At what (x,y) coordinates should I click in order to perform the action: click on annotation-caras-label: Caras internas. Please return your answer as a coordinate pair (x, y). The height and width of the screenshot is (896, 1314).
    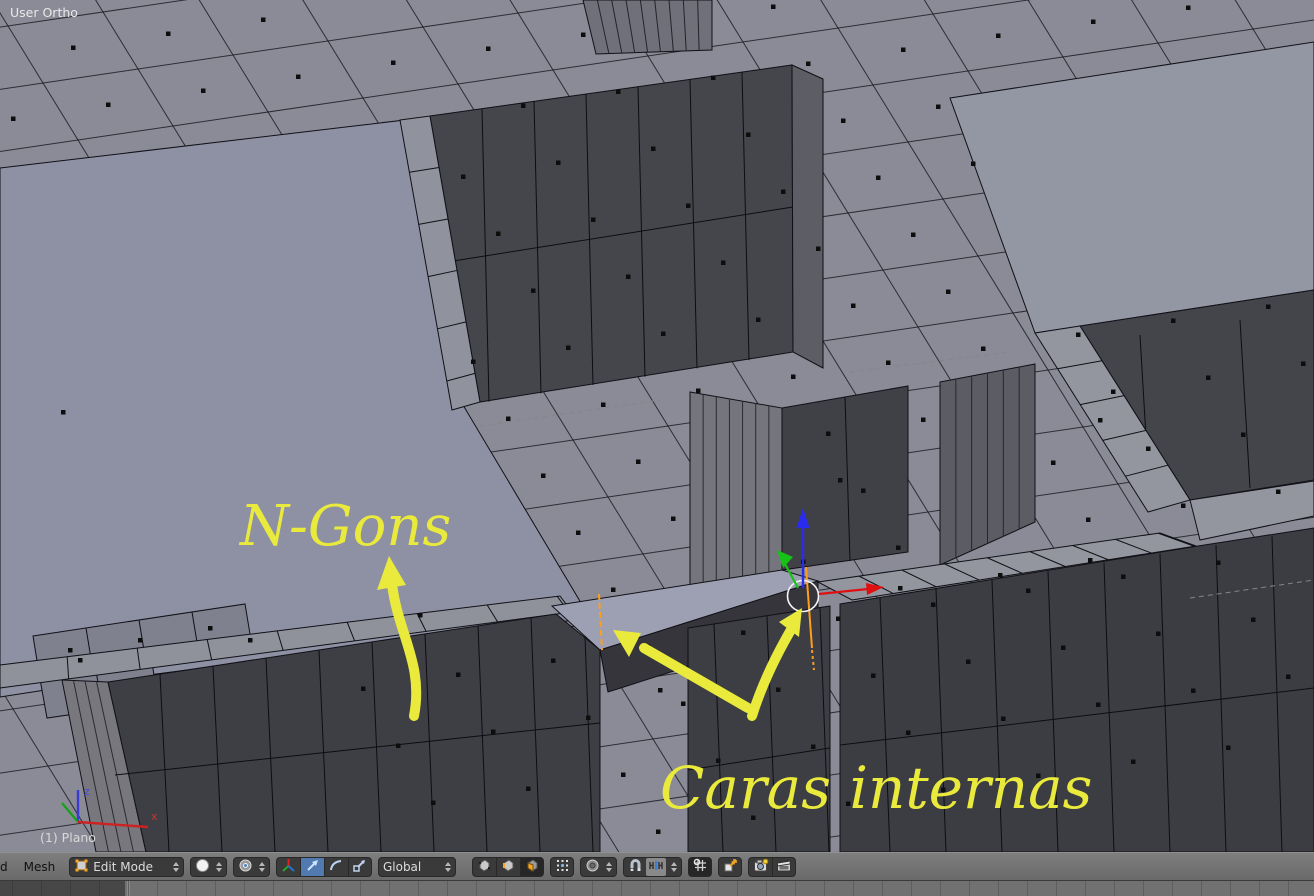
    Looking at the image, I should click on (876, 788).